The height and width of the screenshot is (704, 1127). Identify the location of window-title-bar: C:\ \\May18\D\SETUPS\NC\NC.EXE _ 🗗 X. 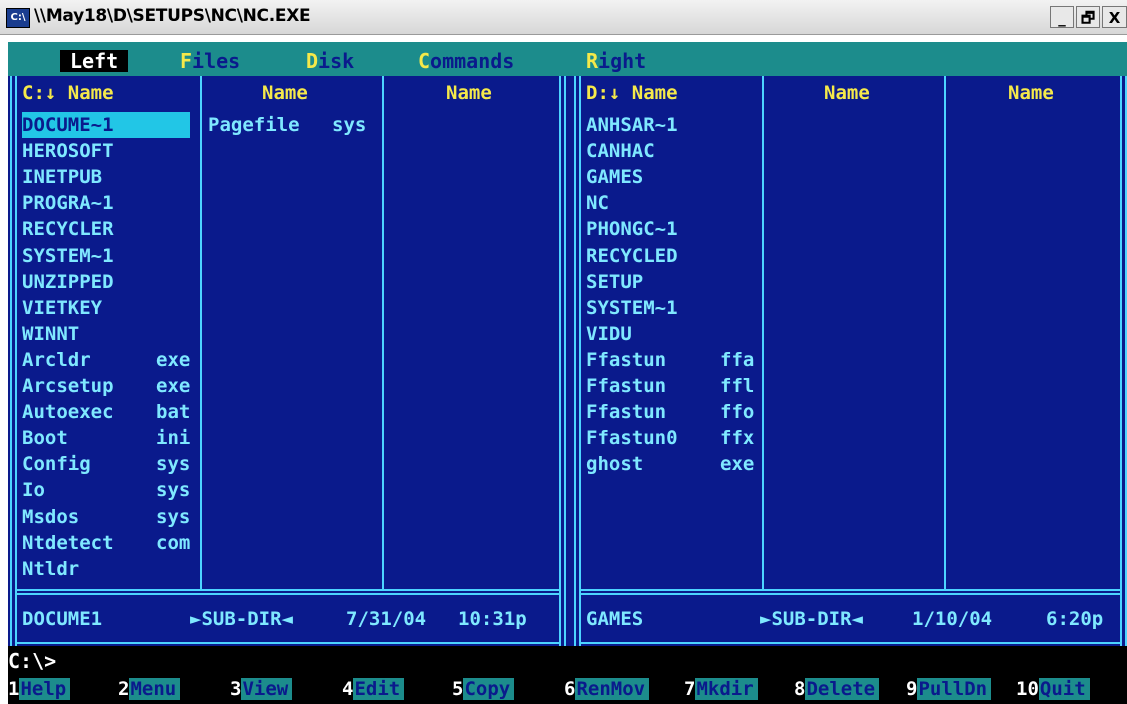
(563, 17).